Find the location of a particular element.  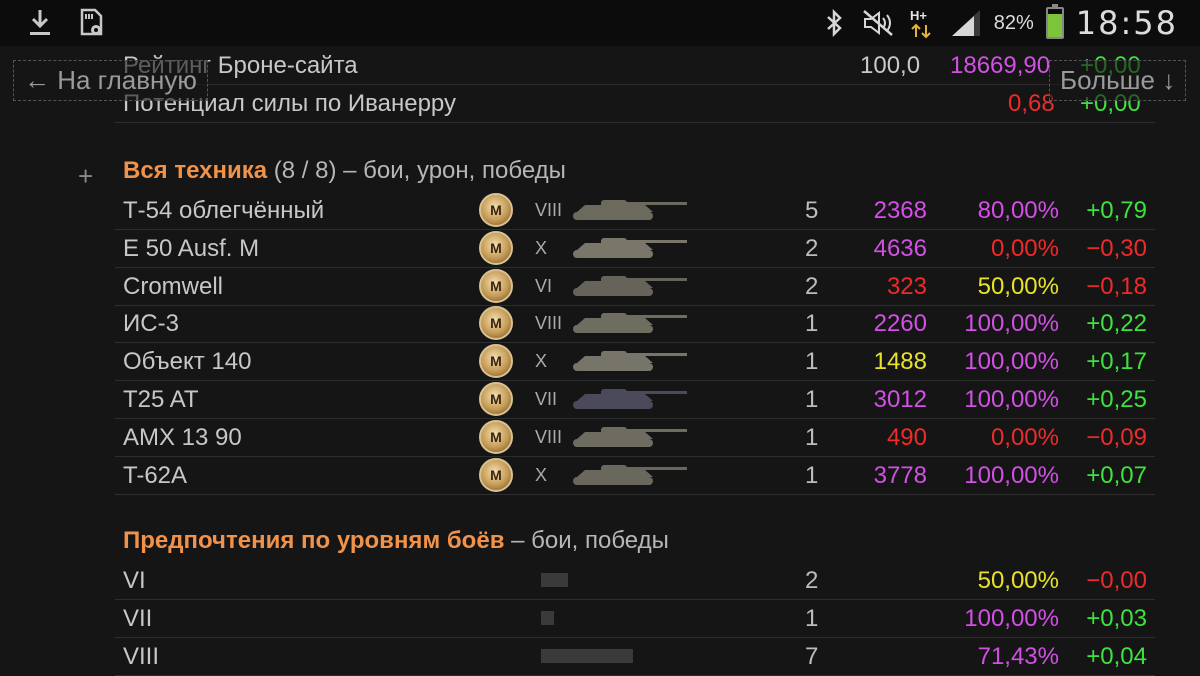

vehicle-row: AMX 13 90 M VIII 1 490 0,00% −0,09 is located at coordinates (635, 437).